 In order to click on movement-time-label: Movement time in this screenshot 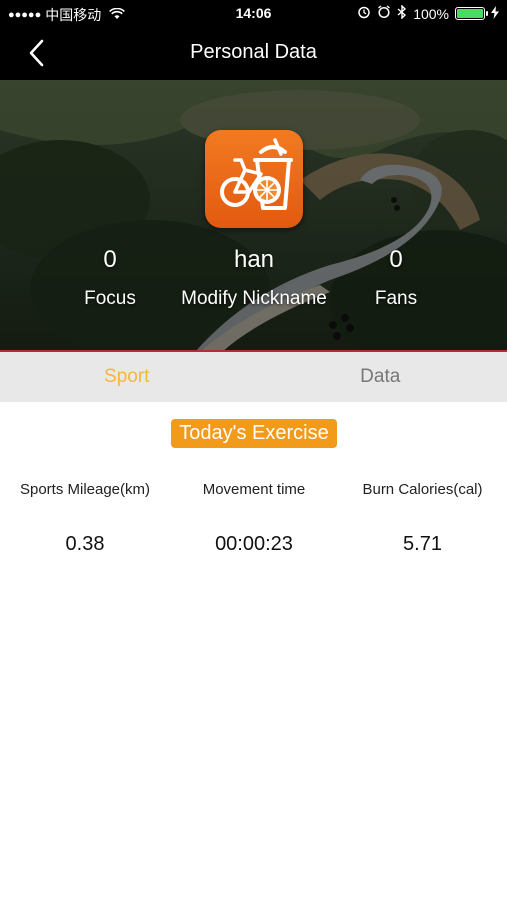, I will do `click(254, 489)`.